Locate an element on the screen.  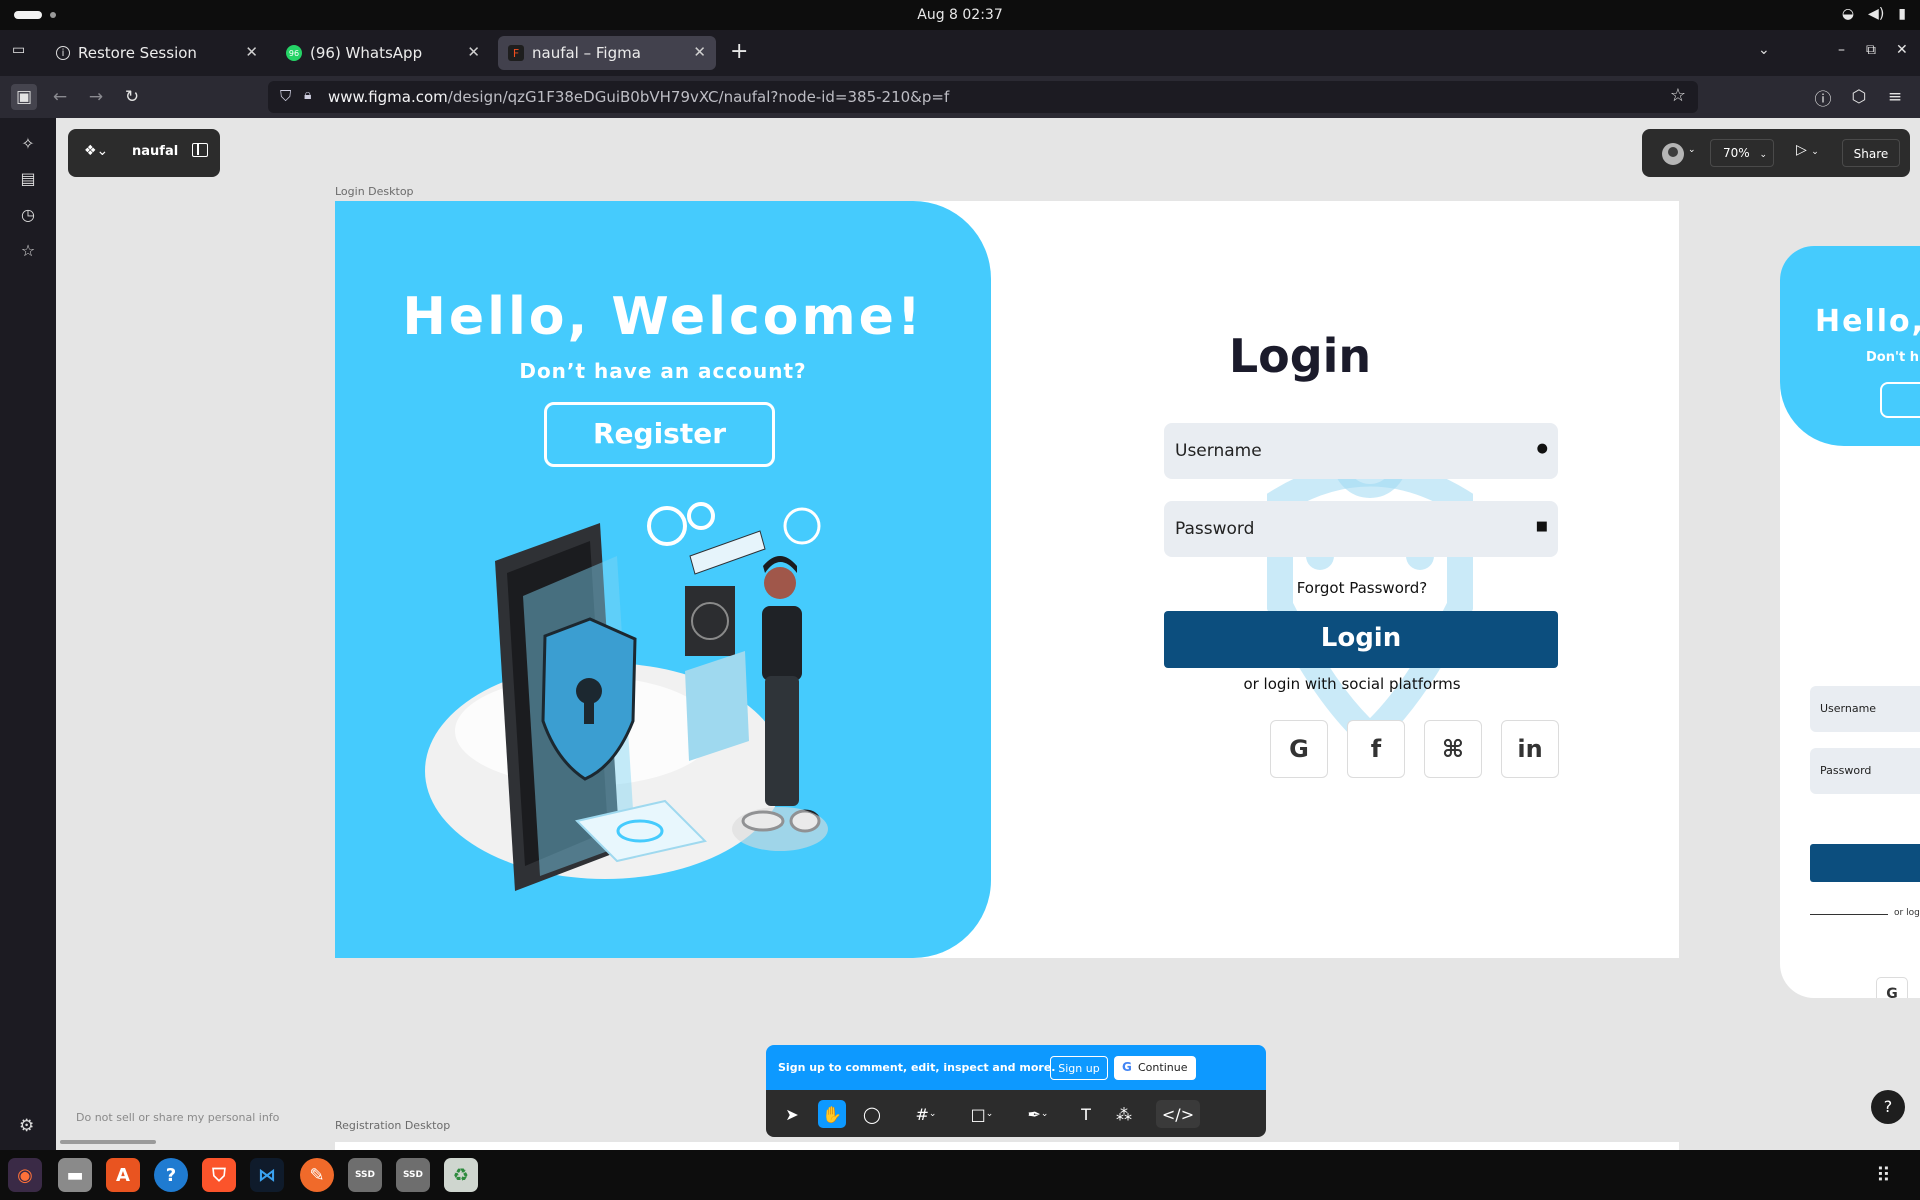
system-top-bar: Aug 8 02:37 ◒ ◀) ▮ is located at coordinates (960, 15).